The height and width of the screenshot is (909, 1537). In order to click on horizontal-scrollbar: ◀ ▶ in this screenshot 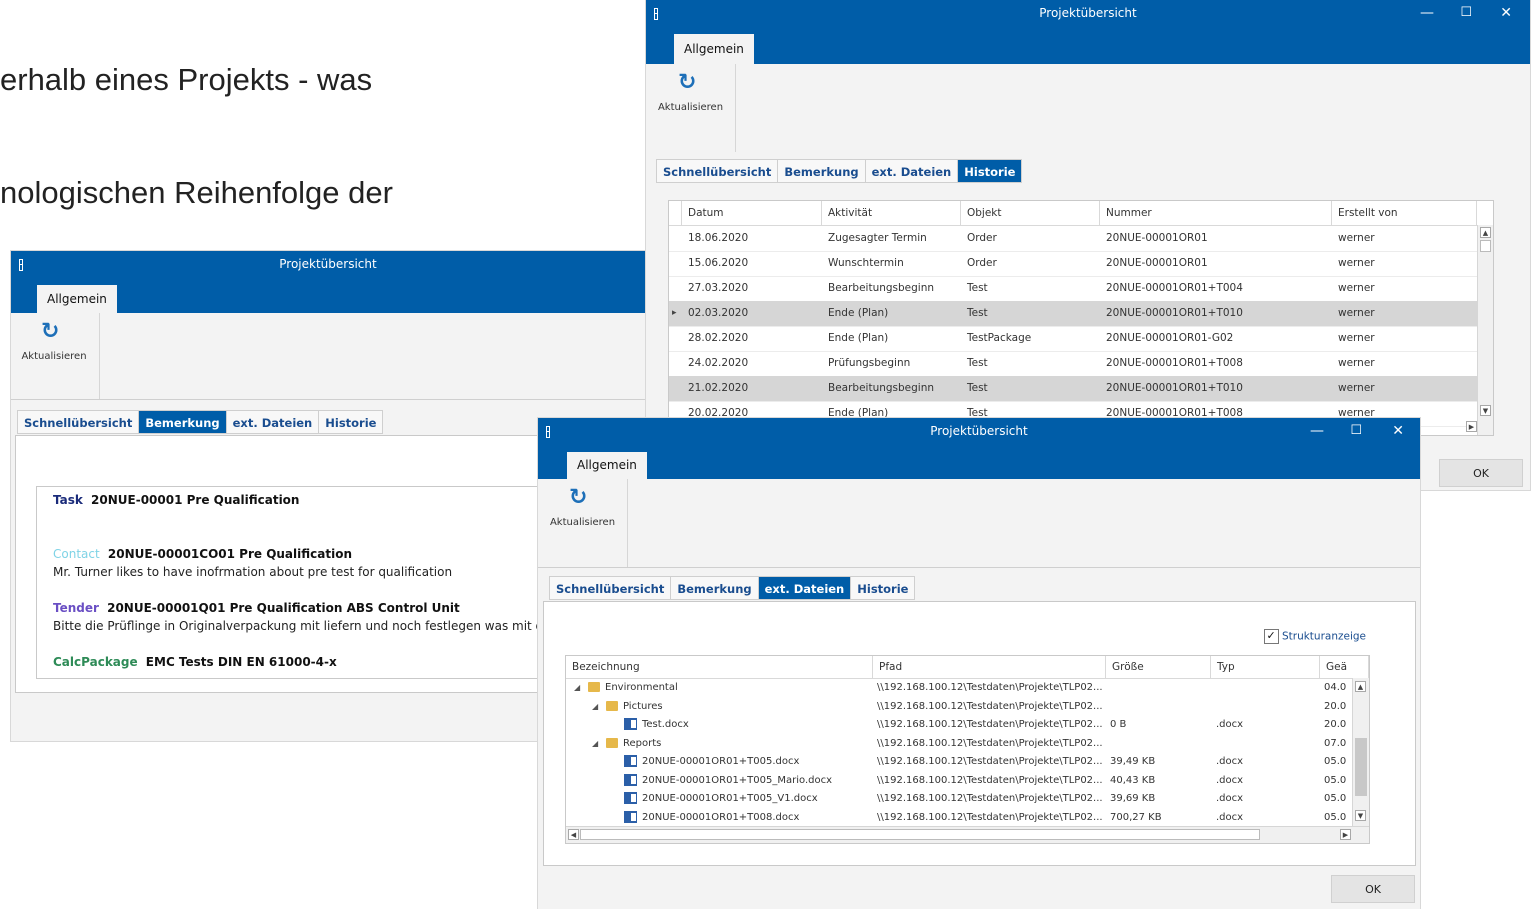, I will do `click(967, 834)`.